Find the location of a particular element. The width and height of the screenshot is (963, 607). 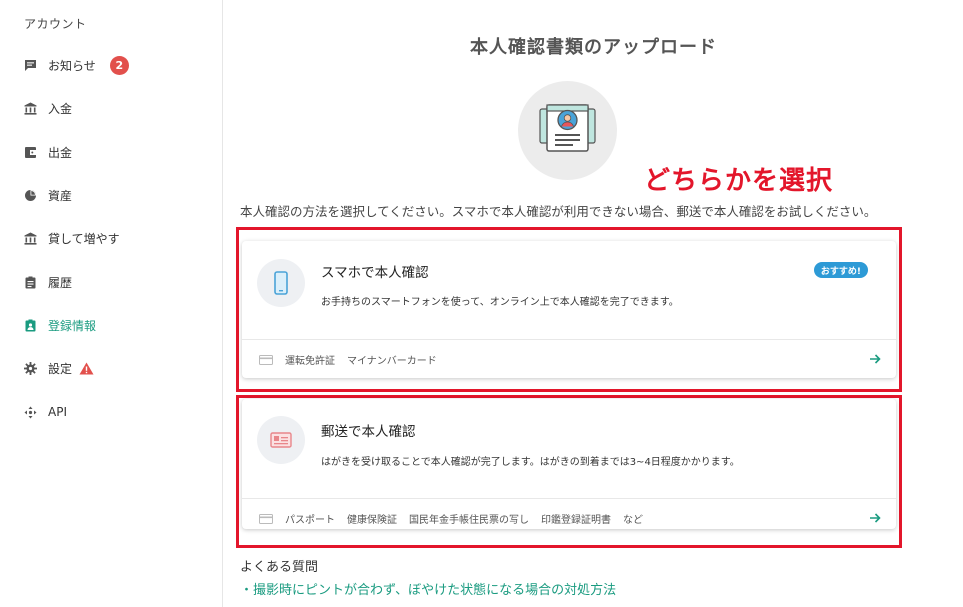

accepted-documents: 運転免許証 マイナンバーカード is located at coordinates (354, 359).